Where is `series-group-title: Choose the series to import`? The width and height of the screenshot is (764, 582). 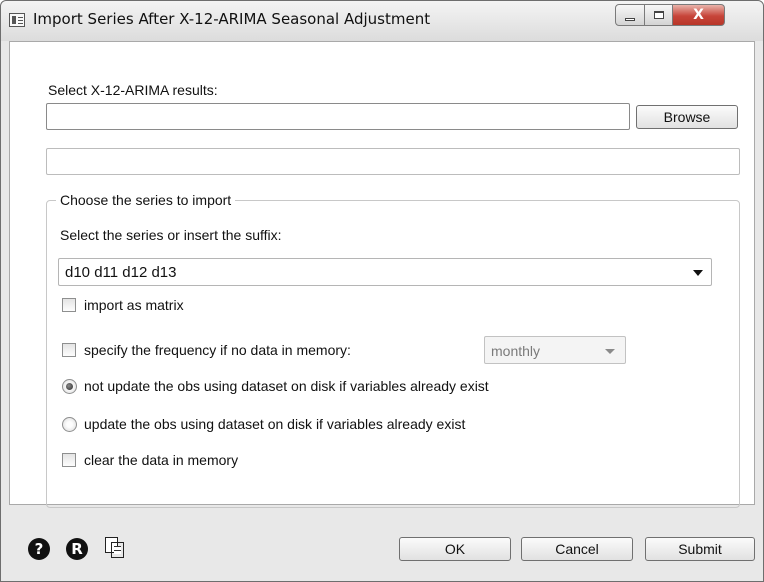 series-group-title: Choose the series to import is located at coordinates (146, 200).